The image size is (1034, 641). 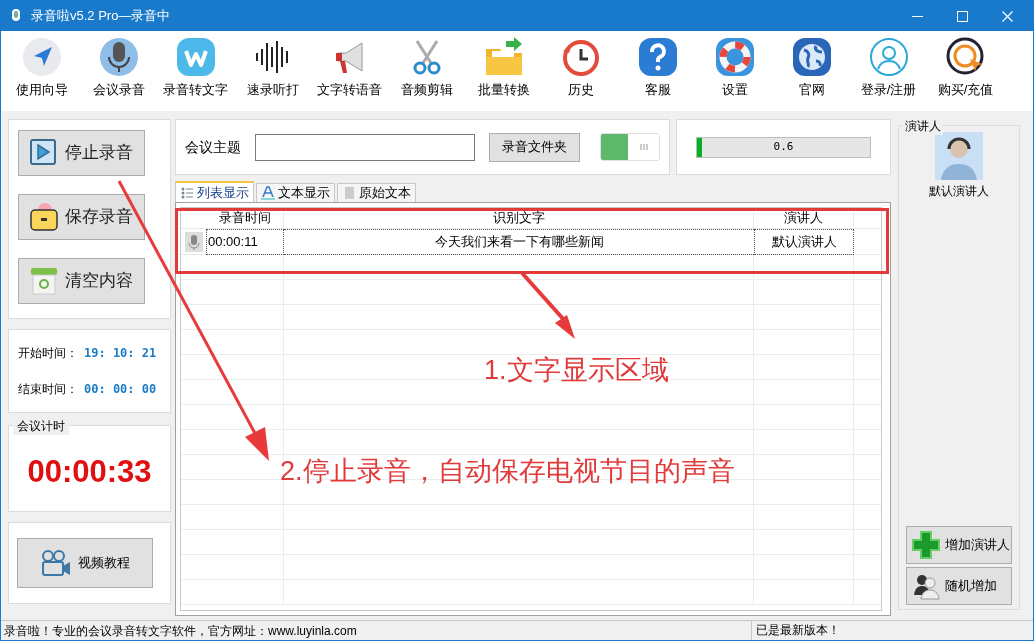 I want to click on window-title: 录音啦v5.2 Pro—录音中, so click(x=101, y=16).